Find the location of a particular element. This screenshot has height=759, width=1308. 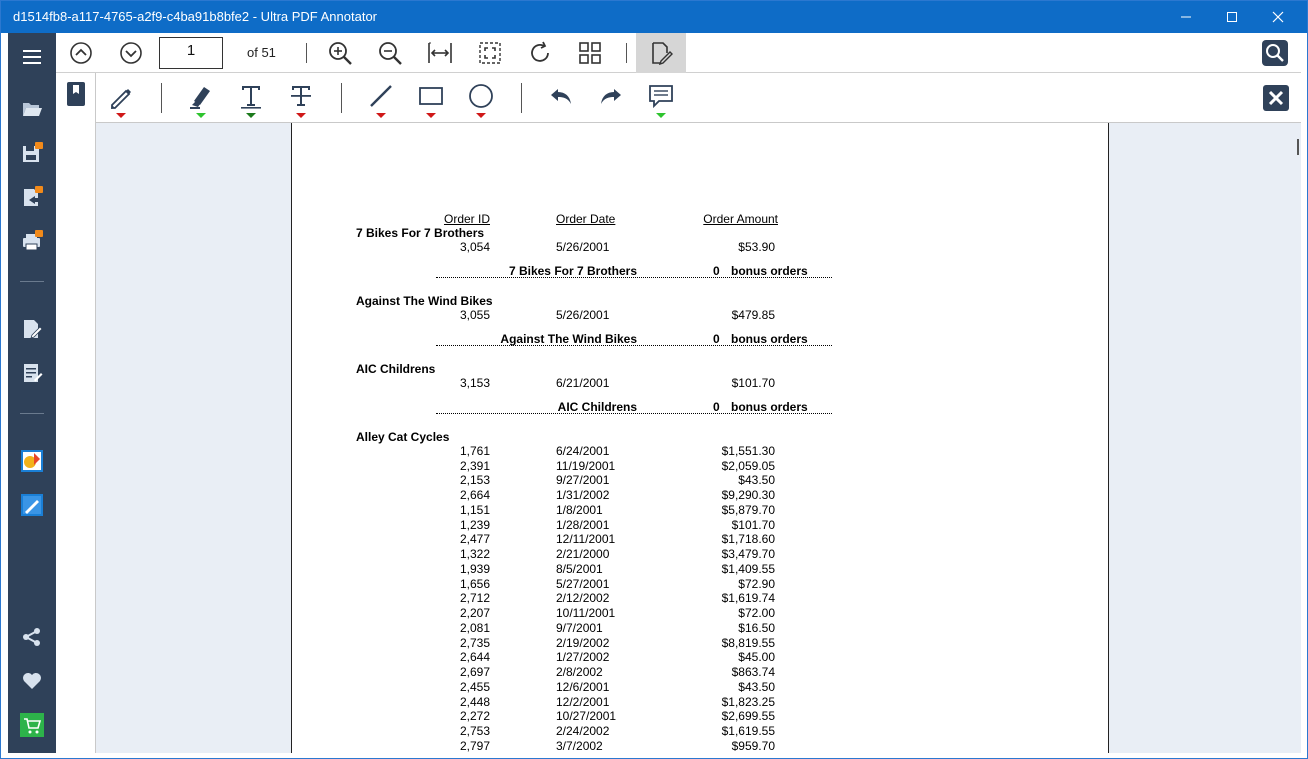

fit-width-button is located at coordinates (440, 53).